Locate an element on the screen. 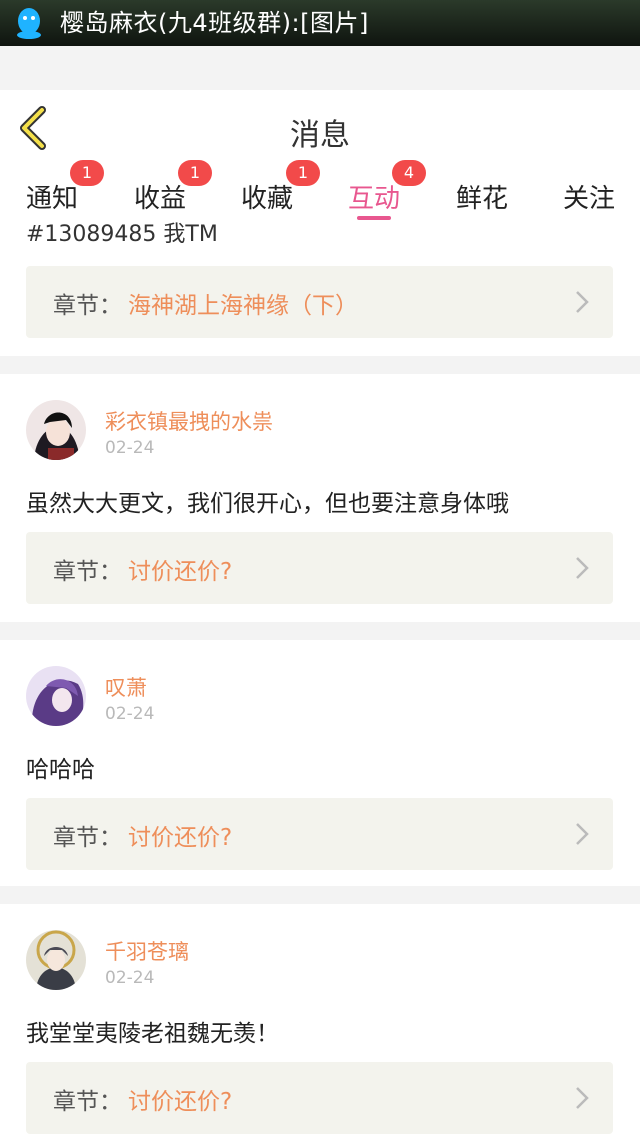  comment-text: 虽然大大更文，我们很开心，但也要注意身体哦 is located at coordinates (267, 504).